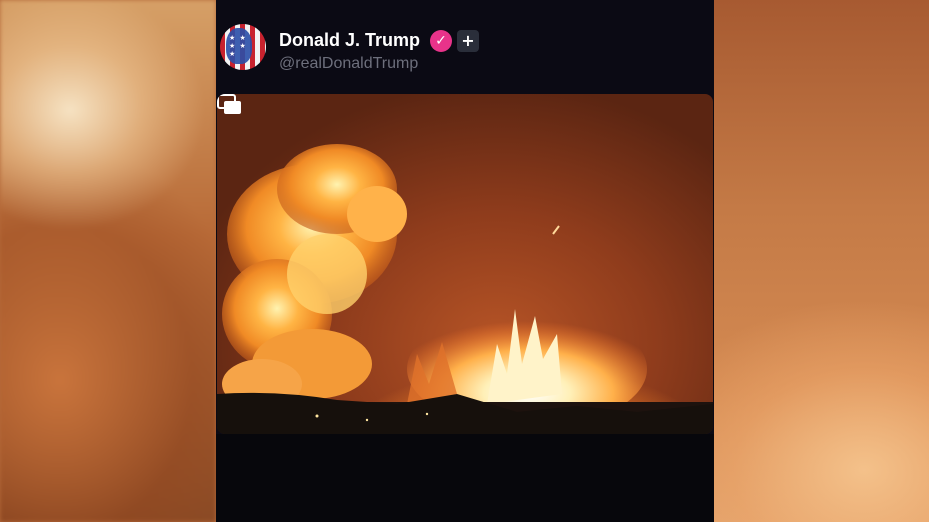 This screenshot has width=929, height=522. I want to click on gallery-icon, so click(230, 105).